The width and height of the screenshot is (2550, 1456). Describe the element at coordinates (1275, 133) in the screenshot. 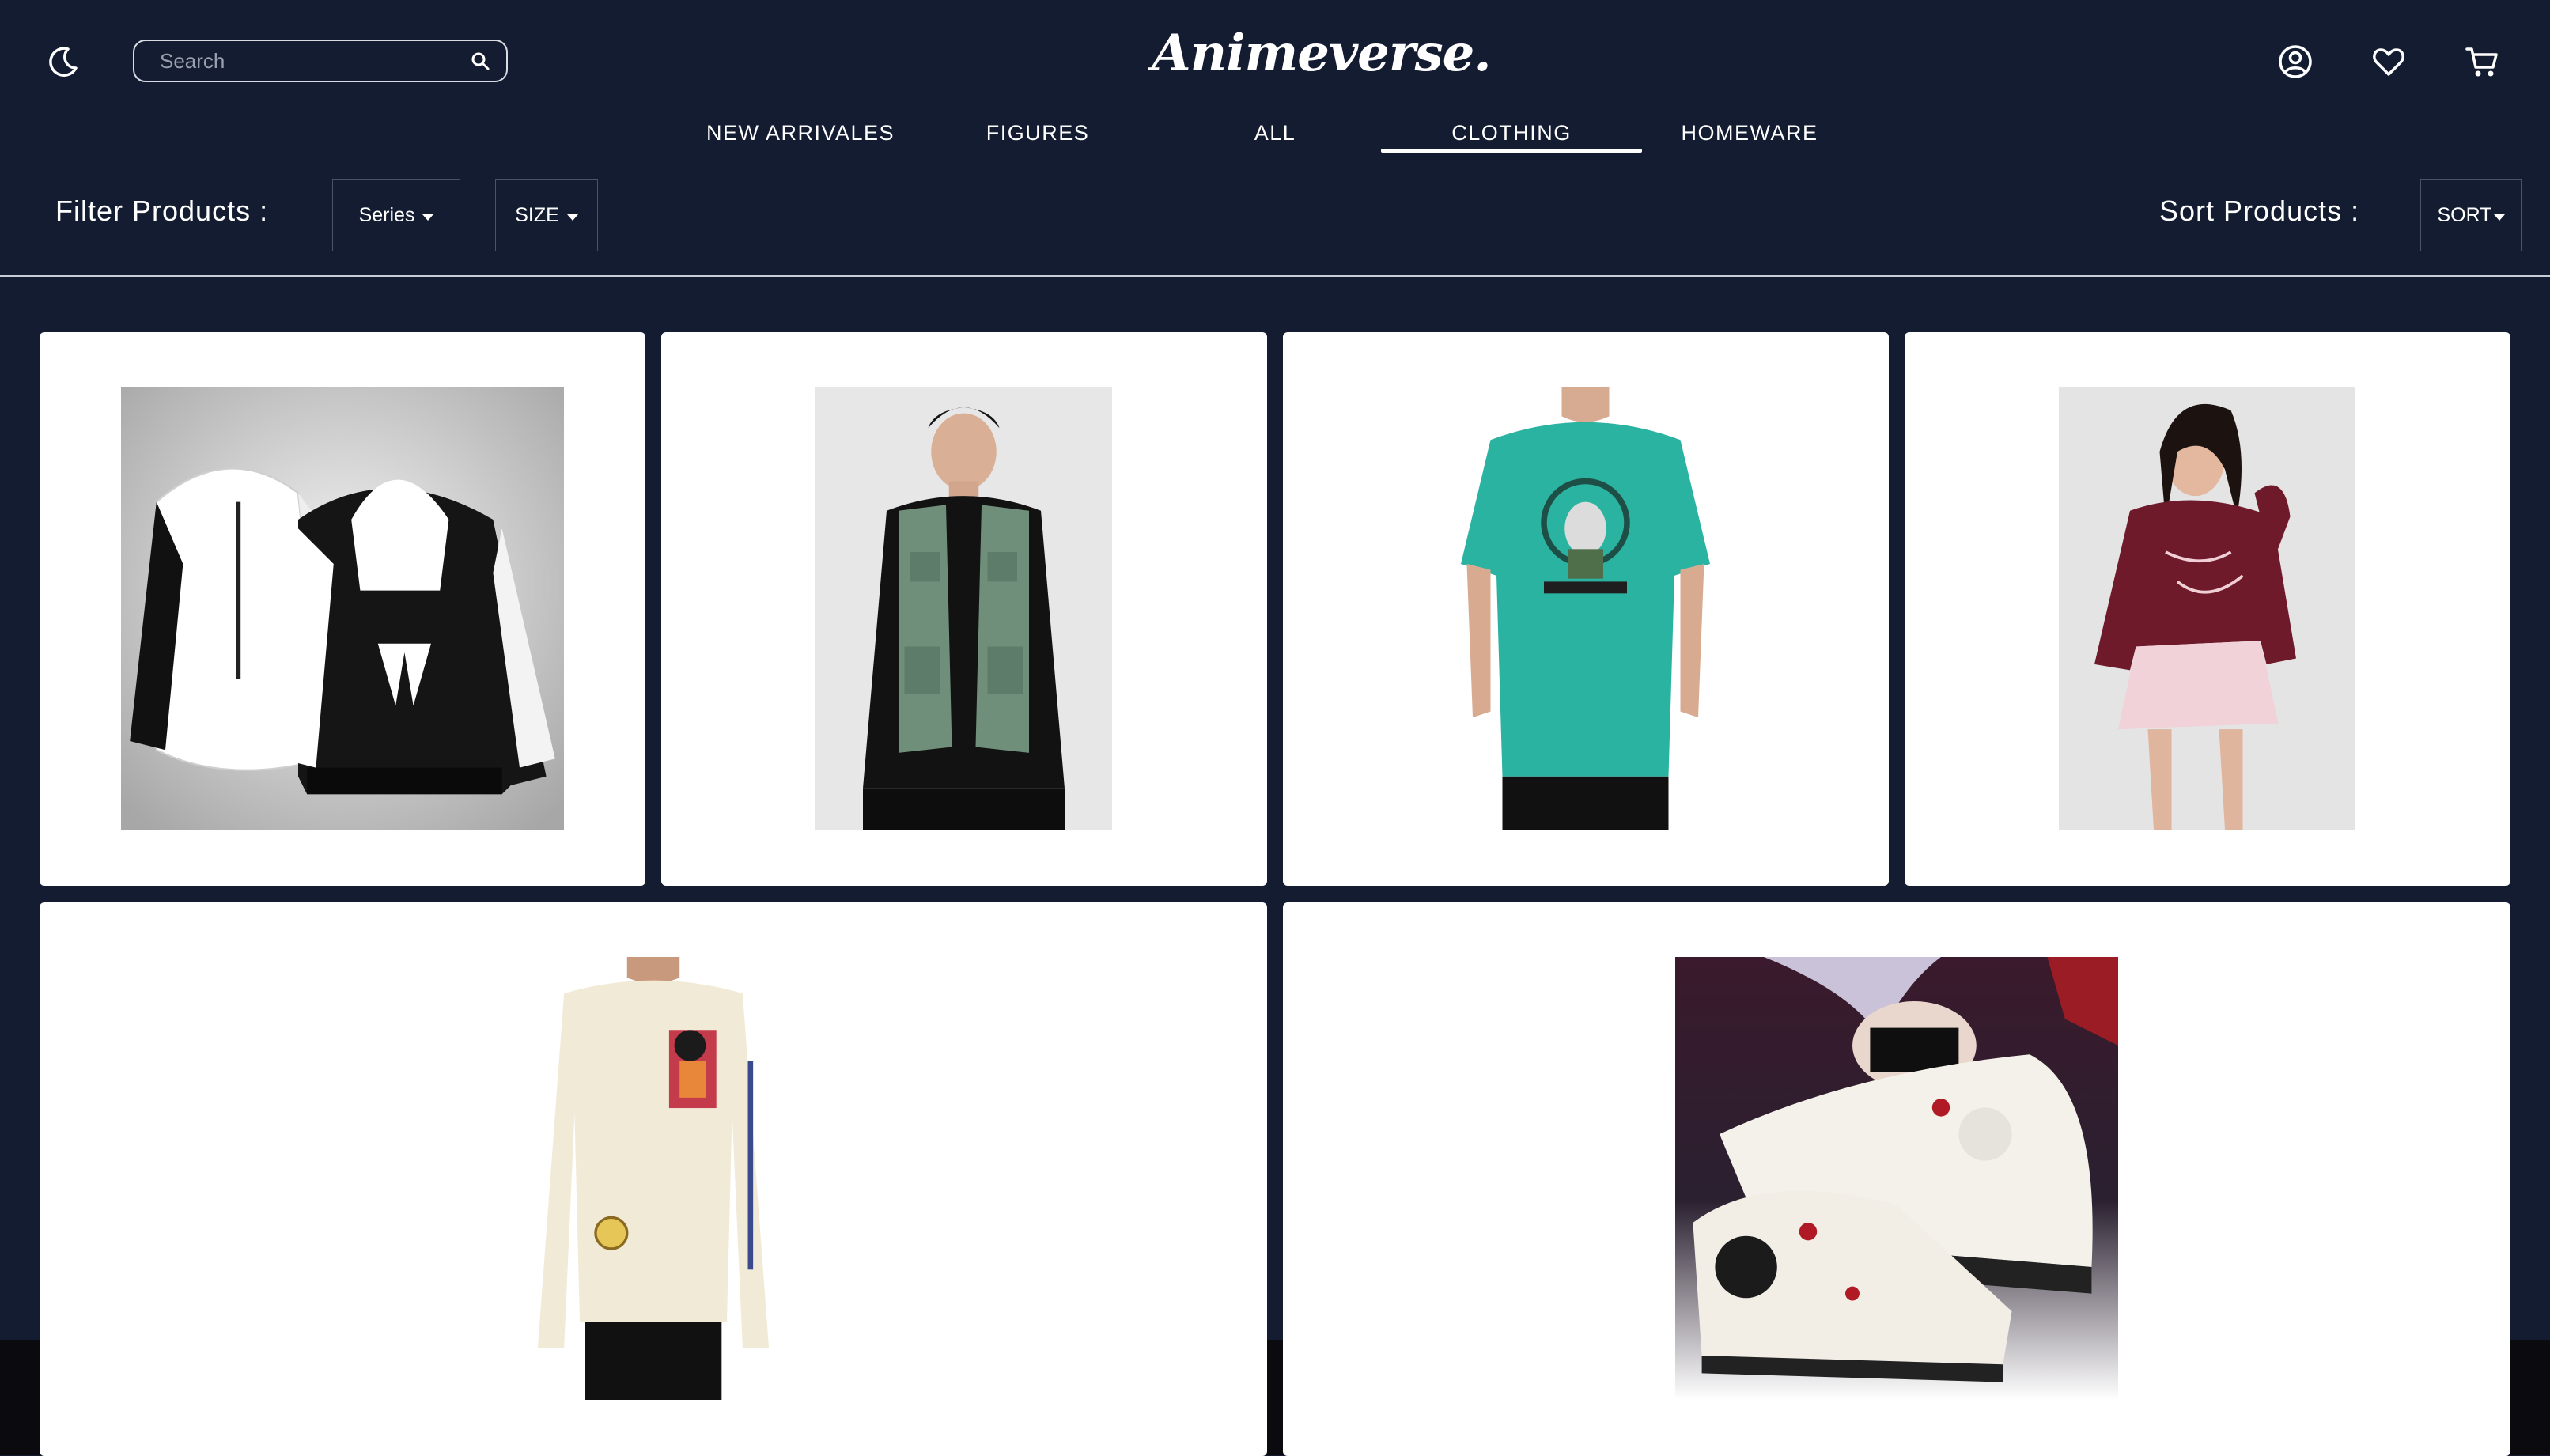

I see `nav-all: ALL` at that location.